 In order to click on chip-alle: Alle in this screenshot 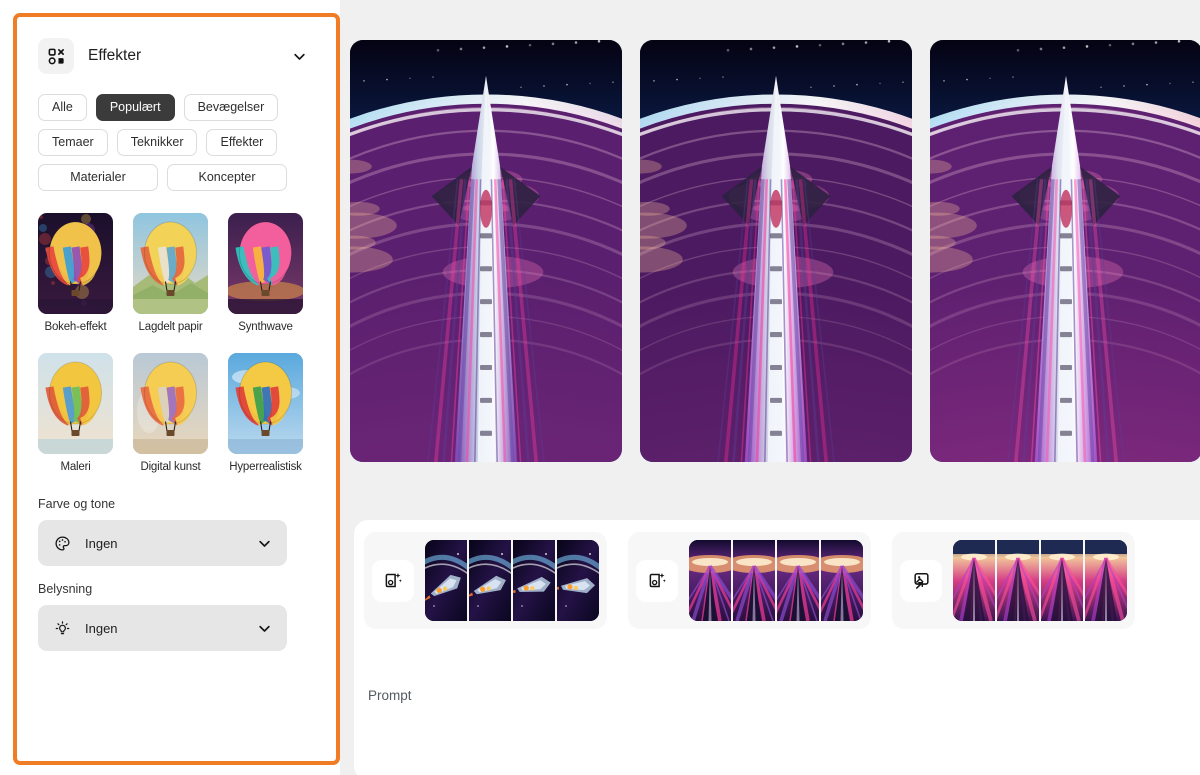, I will do `click(62, 107)`.